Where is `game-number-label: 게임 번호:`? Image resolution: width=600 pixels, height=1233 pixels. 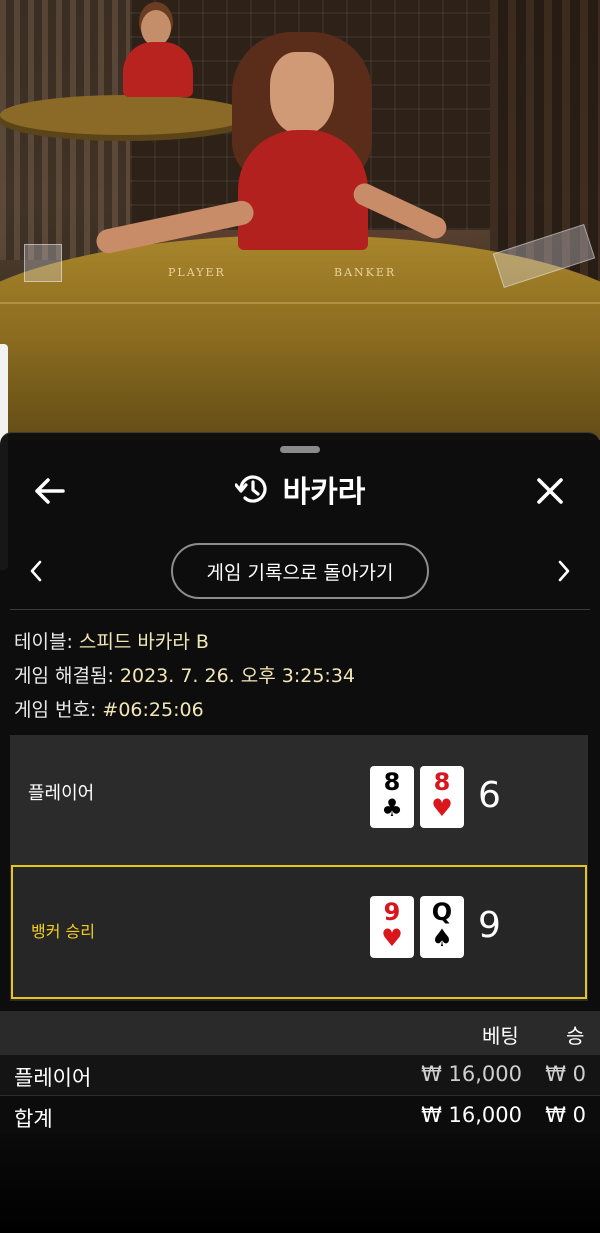 game-number-label: 게임 번호: is located at coordinates (58, 710).